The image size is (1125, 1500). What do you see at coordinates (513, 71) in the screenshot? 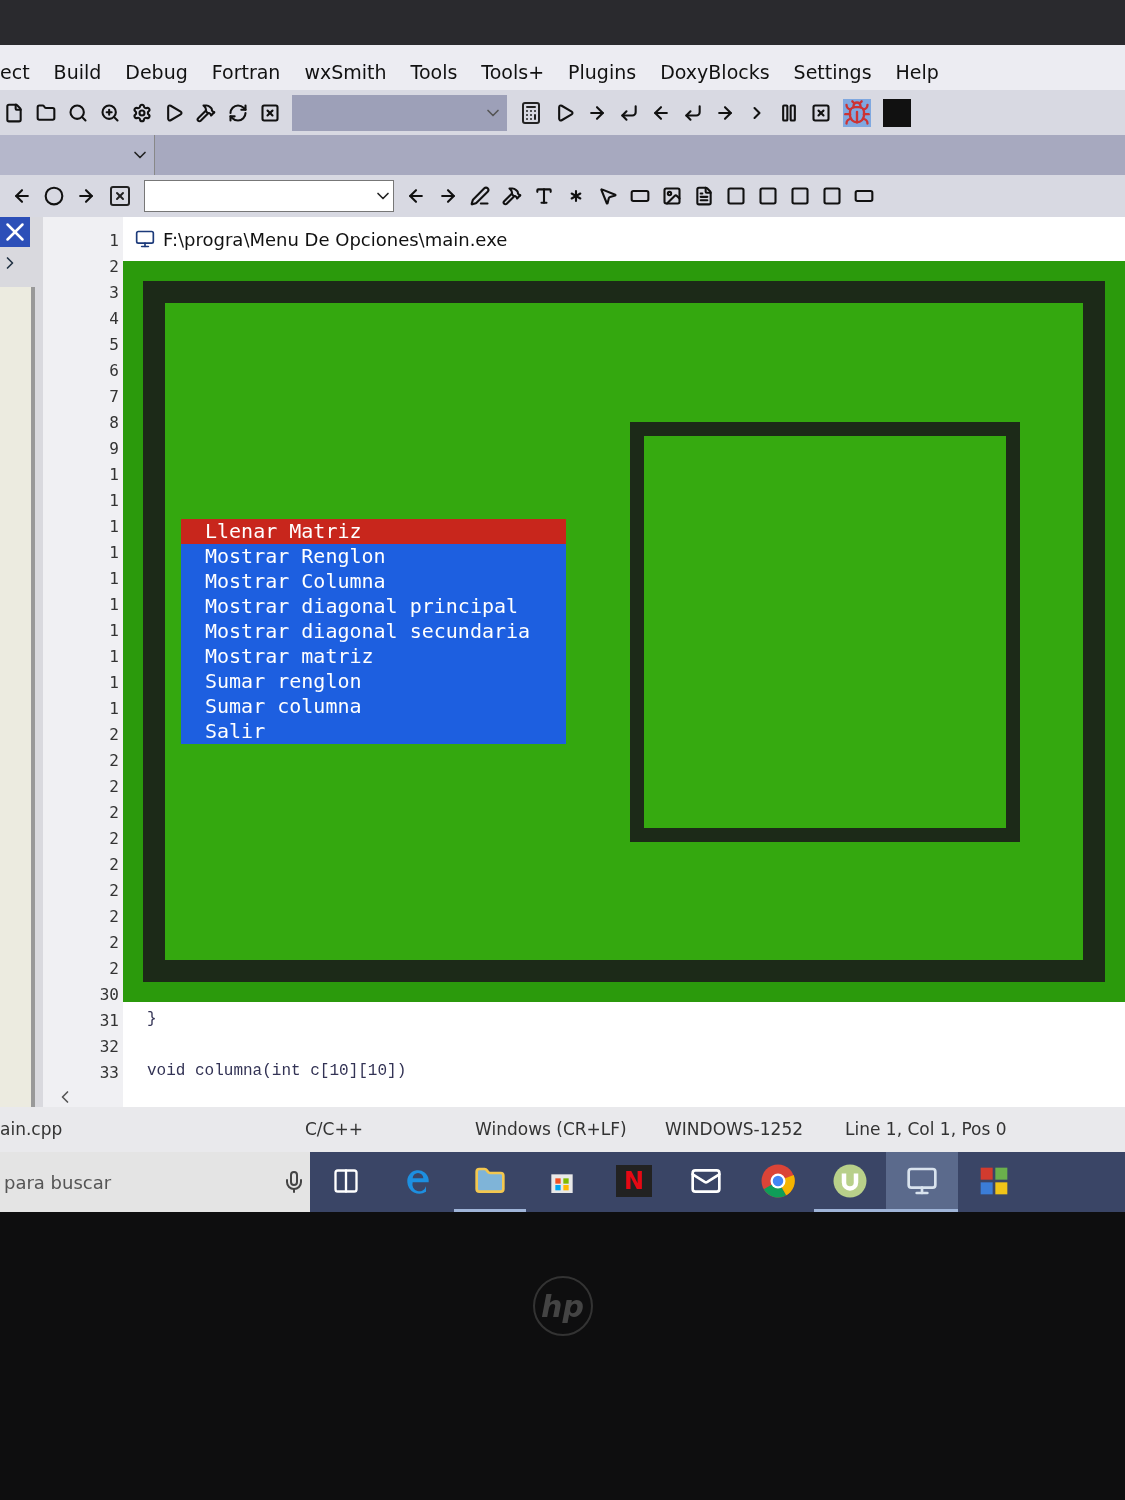
I see `menu-item: Tools+` at bounding box center [513, 71].